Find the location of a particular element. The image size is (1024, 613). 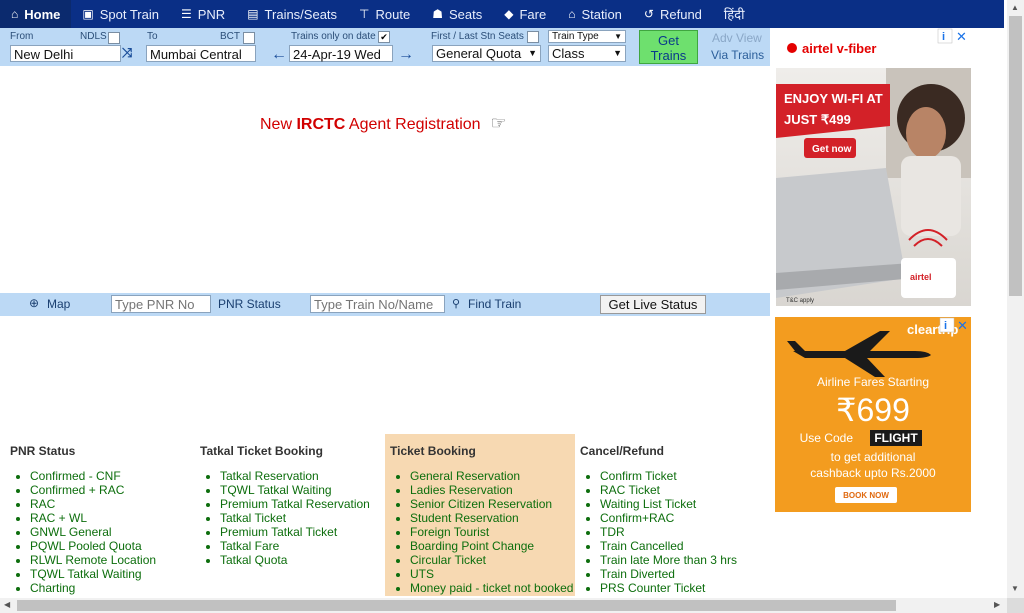

list-item: Senior Citizen Reservation is located at coordinates (491, 504).